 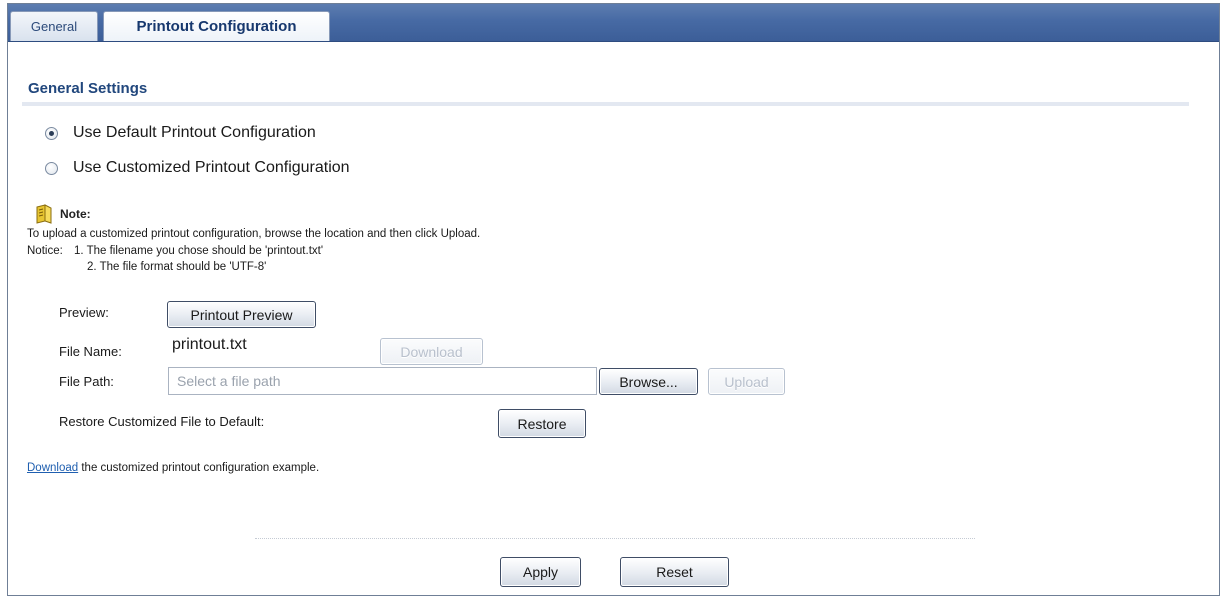 I want to click on apply-button: Apply, so click(x=540, y=572).